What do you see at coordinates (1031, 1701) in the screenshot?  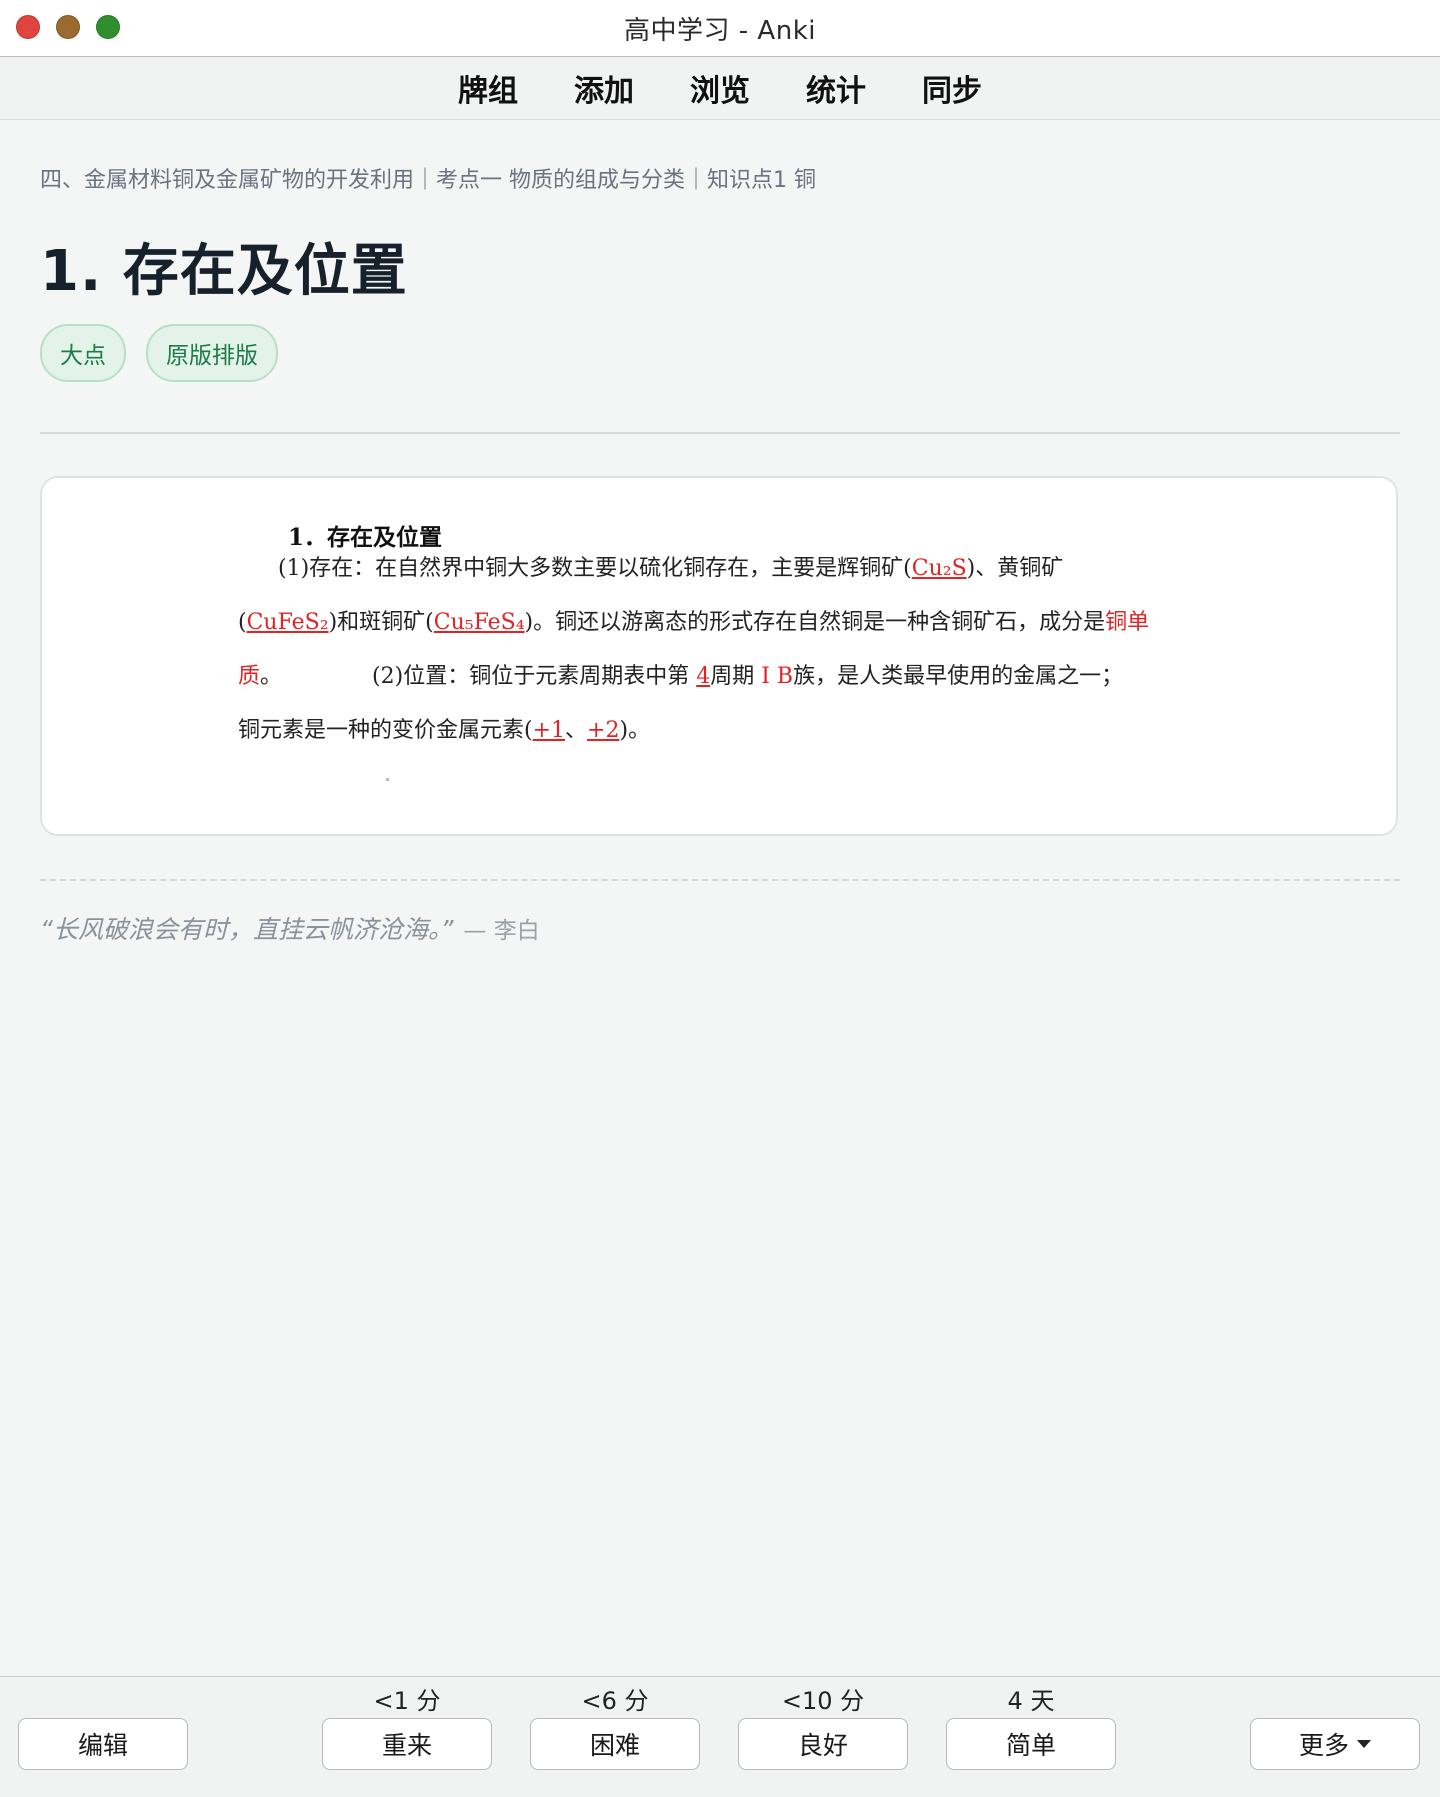 I see `interval-easy: 4 天` at bounding box center [1031, 1701].